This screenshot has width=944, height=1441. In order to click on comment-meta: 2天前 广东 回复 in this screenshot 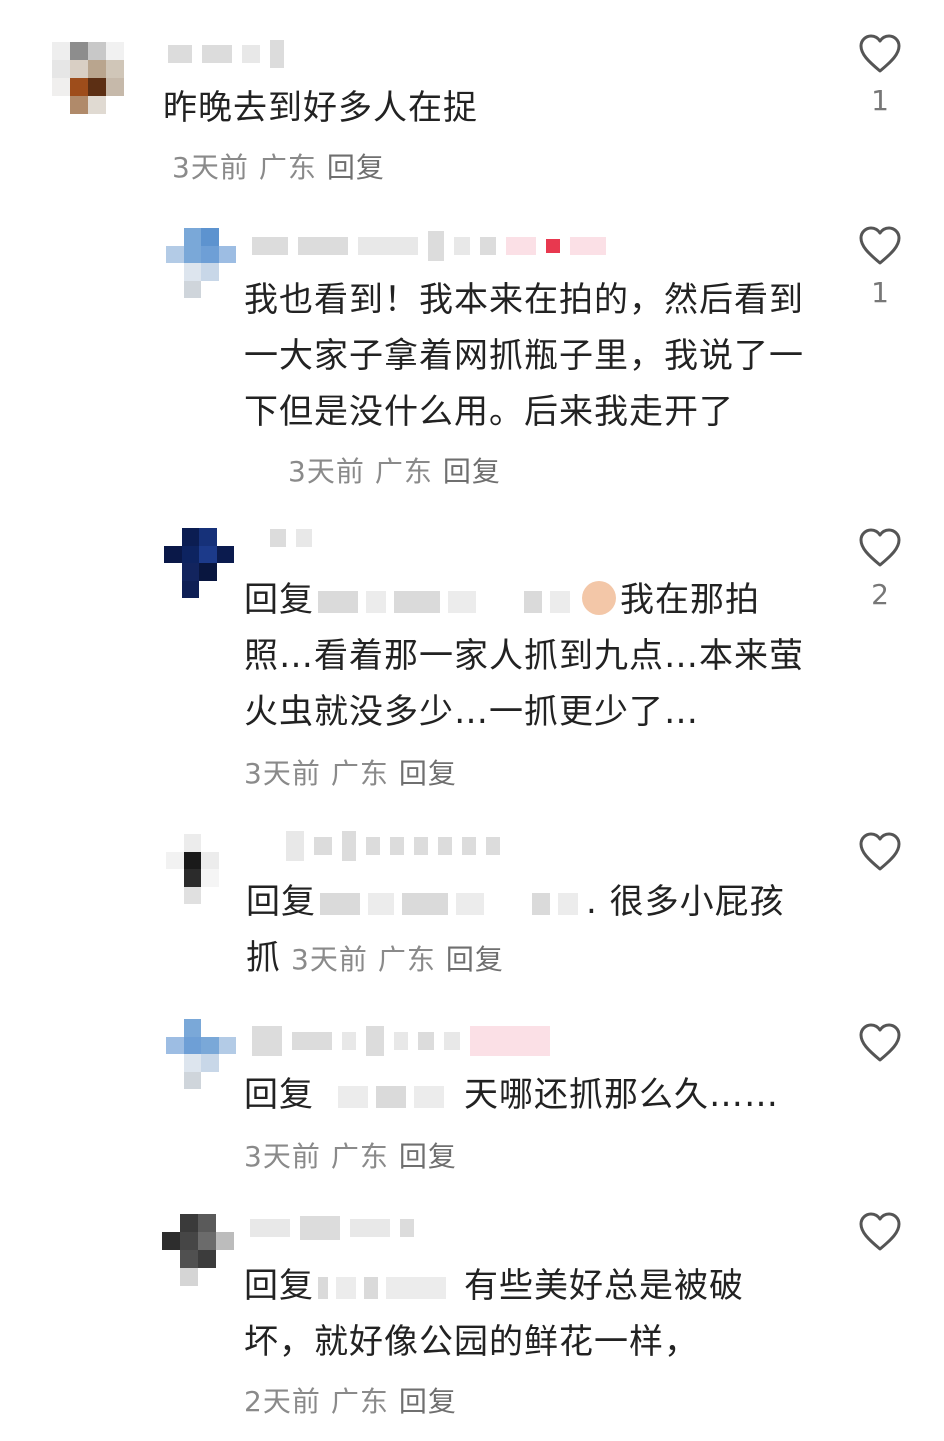, I will do `click(350, 1400)`.